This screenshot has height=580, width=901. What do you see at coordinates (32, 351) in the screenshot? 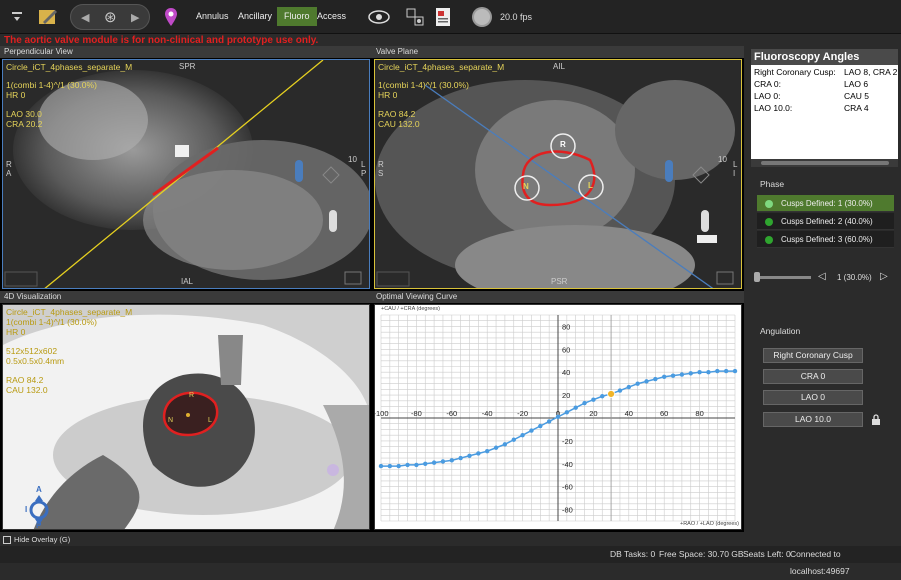
I see `volume-dims: 512x512x602` at bounding box center [32, 351].